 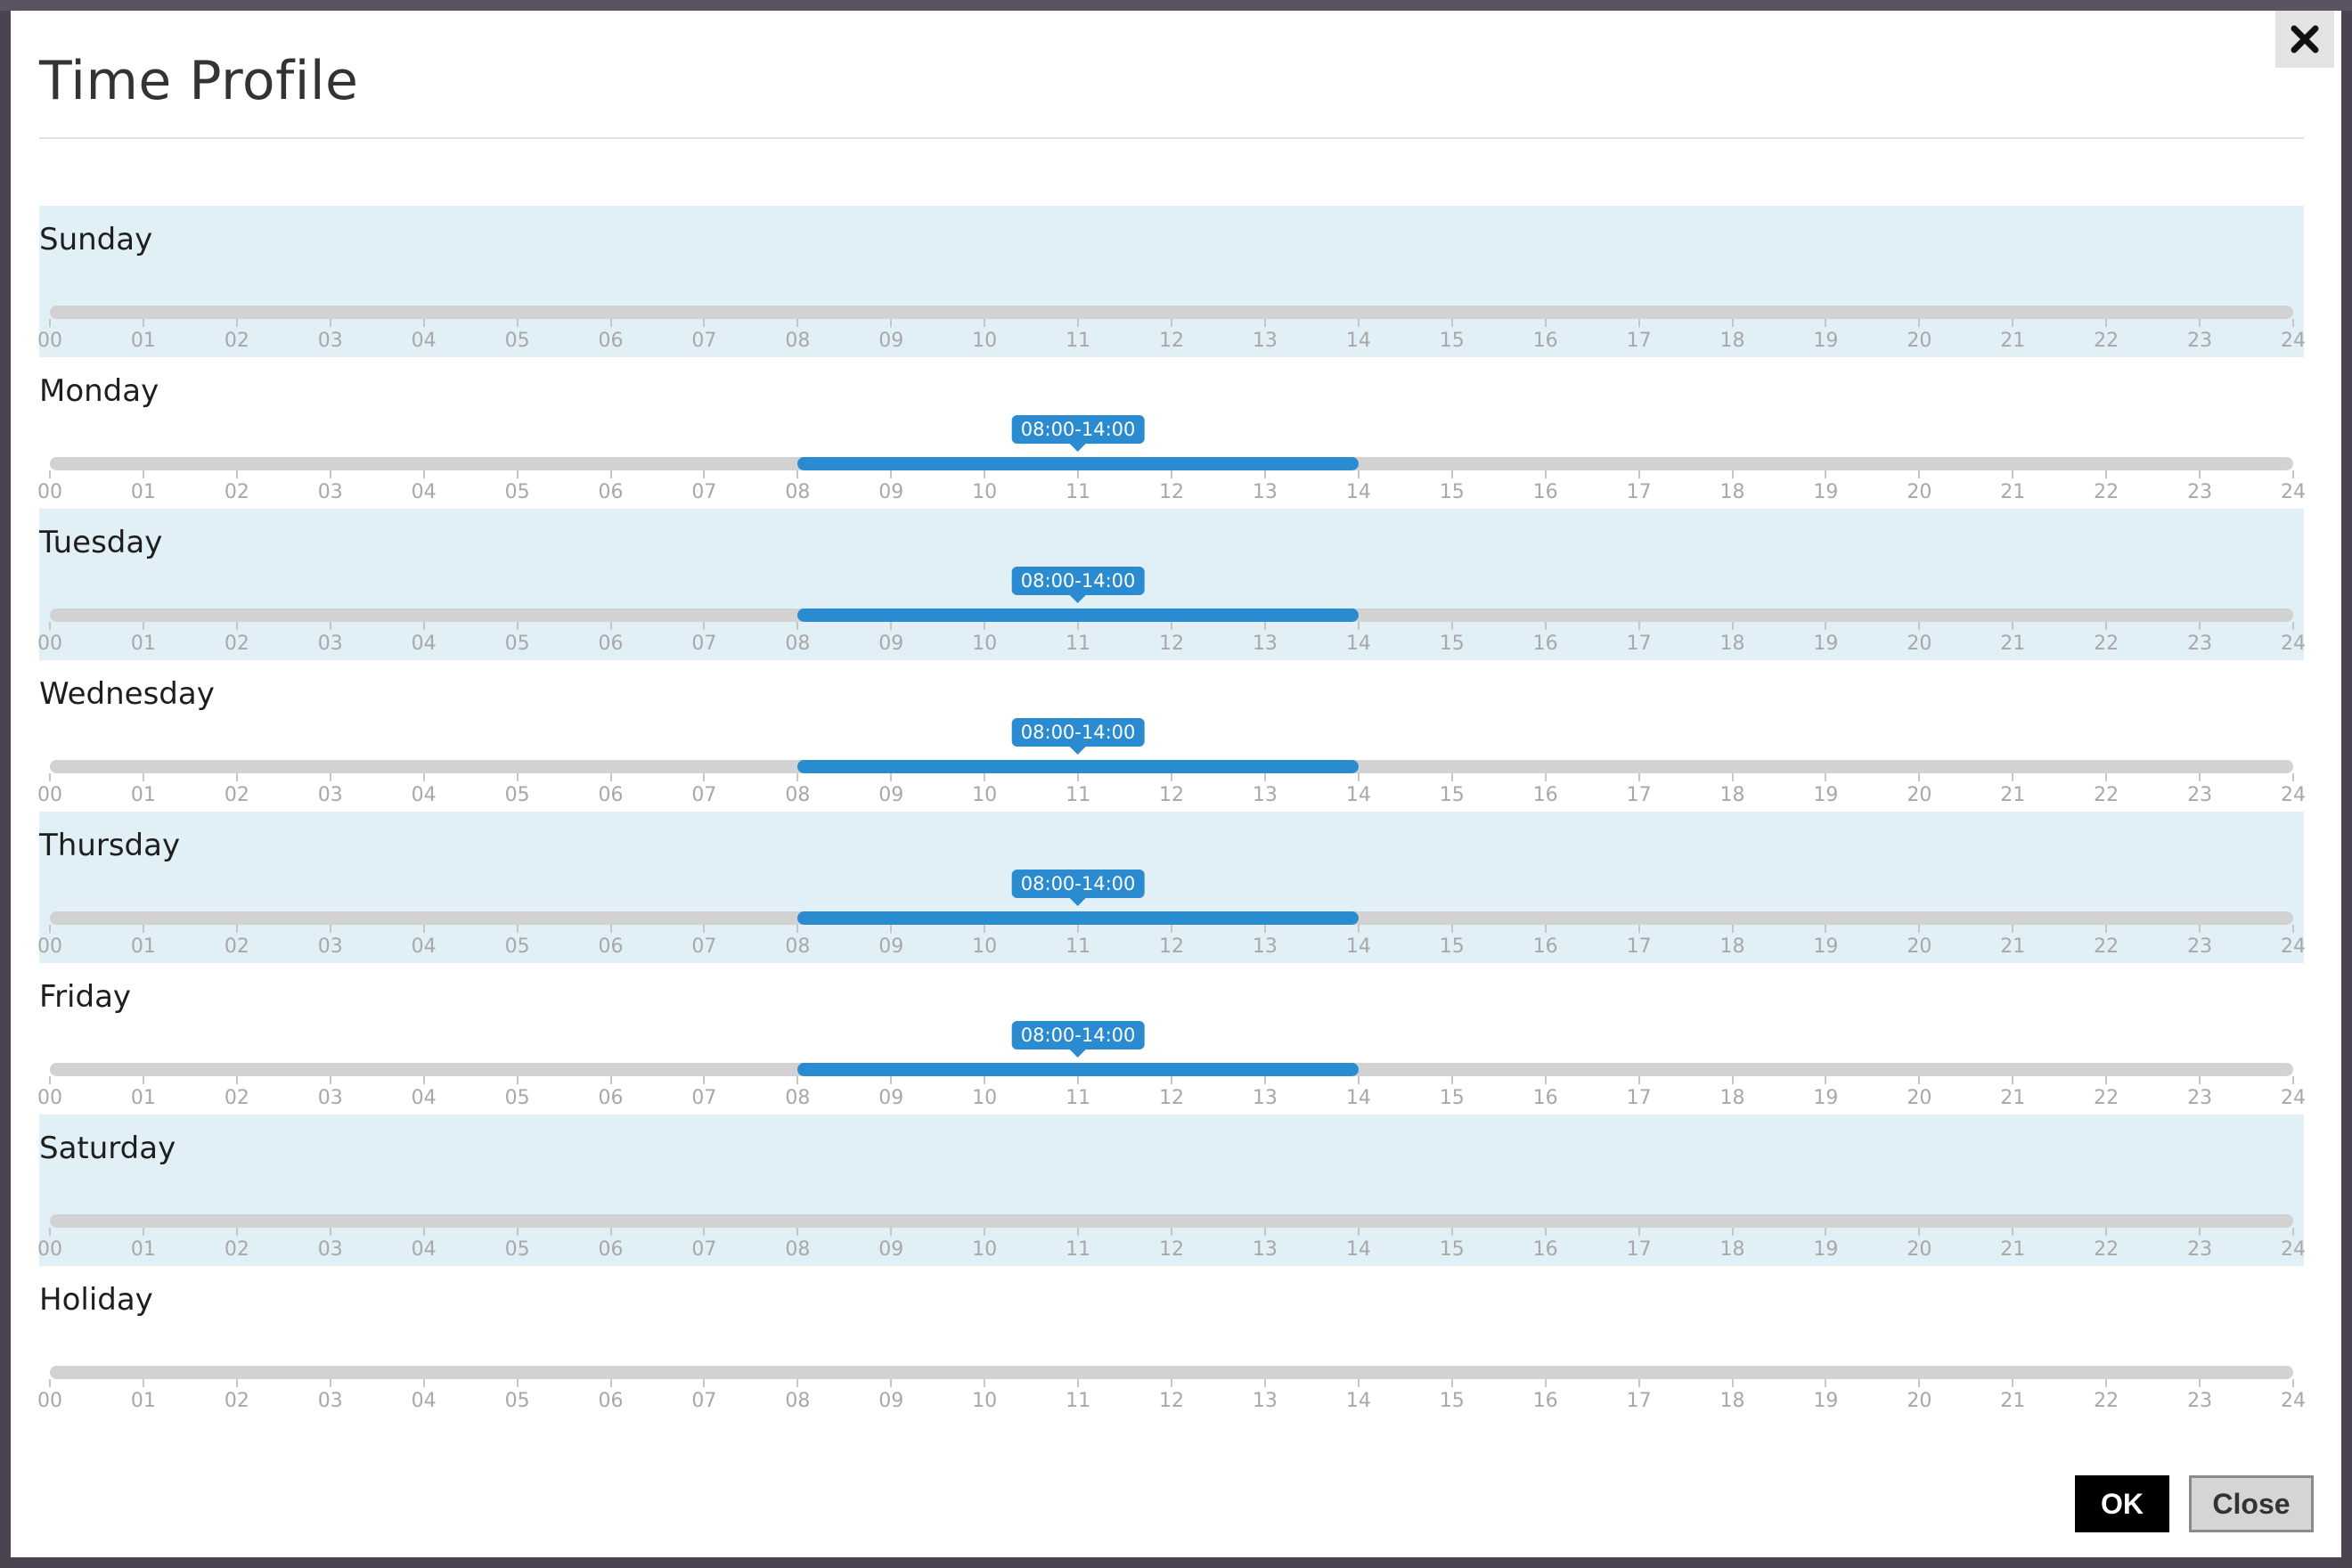 What do you see at coordinates (704, 946) in the screenshot?
I see `hour-tick-label: 07` at bounding box center [704, 946].